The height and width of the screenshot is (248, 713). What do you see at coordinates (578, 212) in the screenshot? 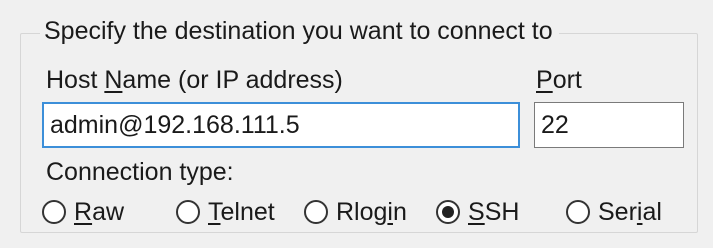
I see `radio-serial-circle` at bounding box center [578, 212].